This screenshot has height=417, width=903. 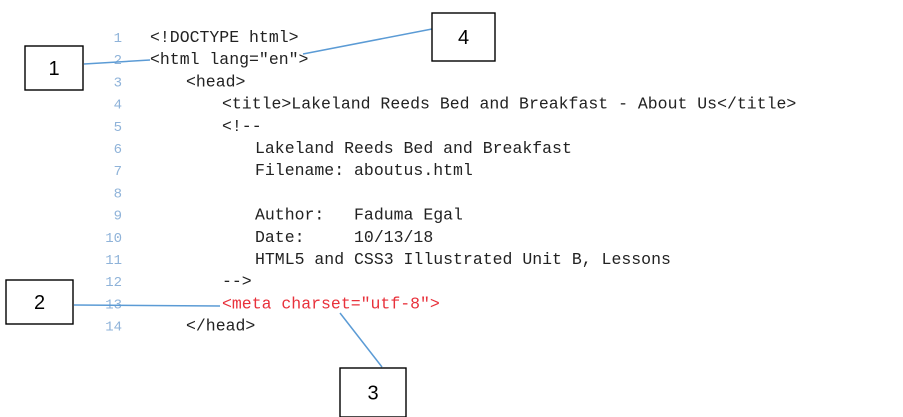 What do you see at coordinates (113, 283) in the screenshot?
I see `line-number: 12` at bounding box center [113, 283].